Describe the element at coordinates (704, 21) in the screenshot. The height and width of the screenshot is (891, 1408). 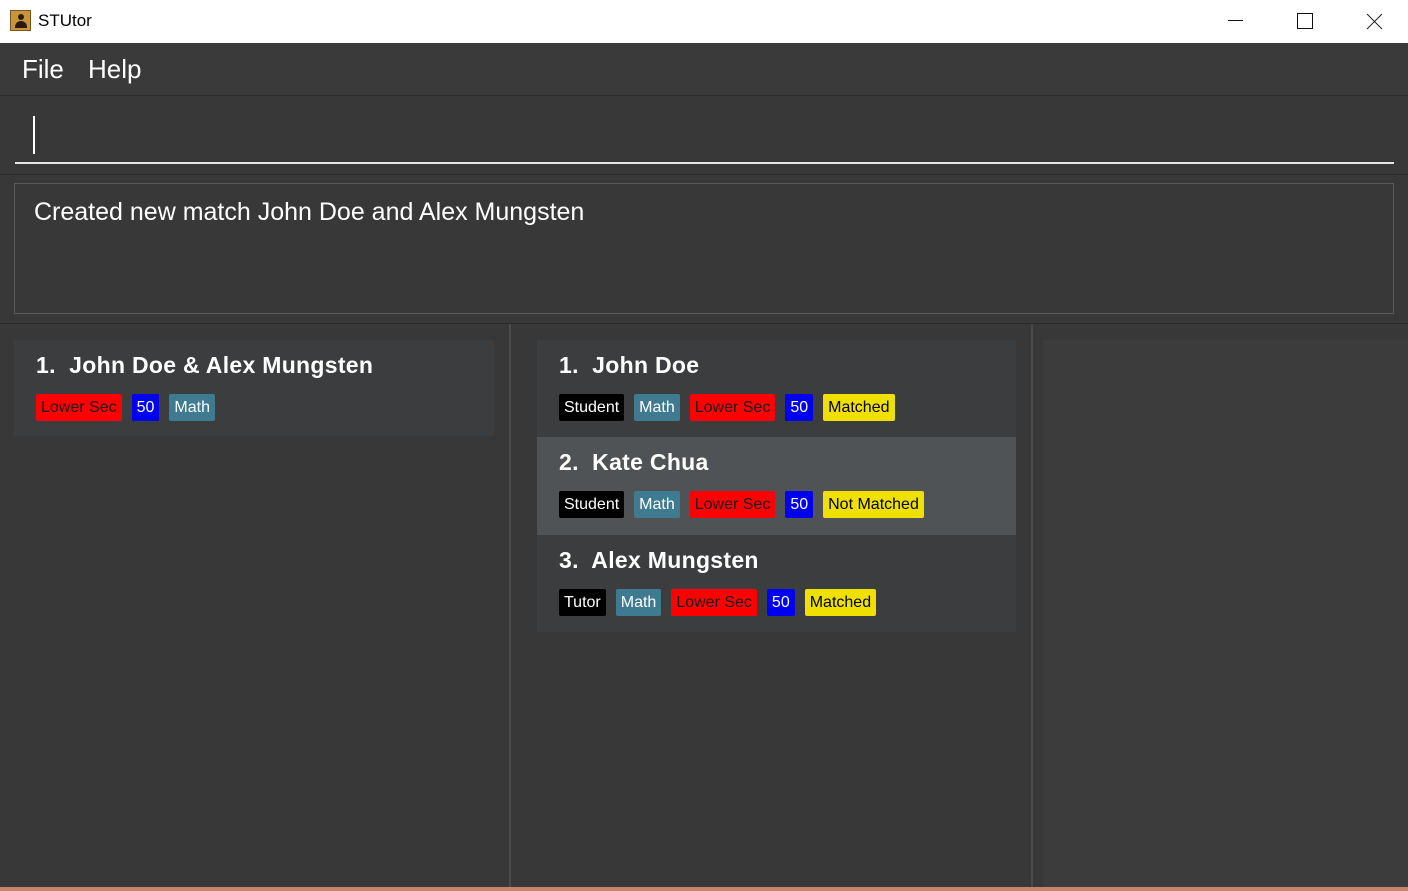
I see `title-bar: STUtor` at that location.